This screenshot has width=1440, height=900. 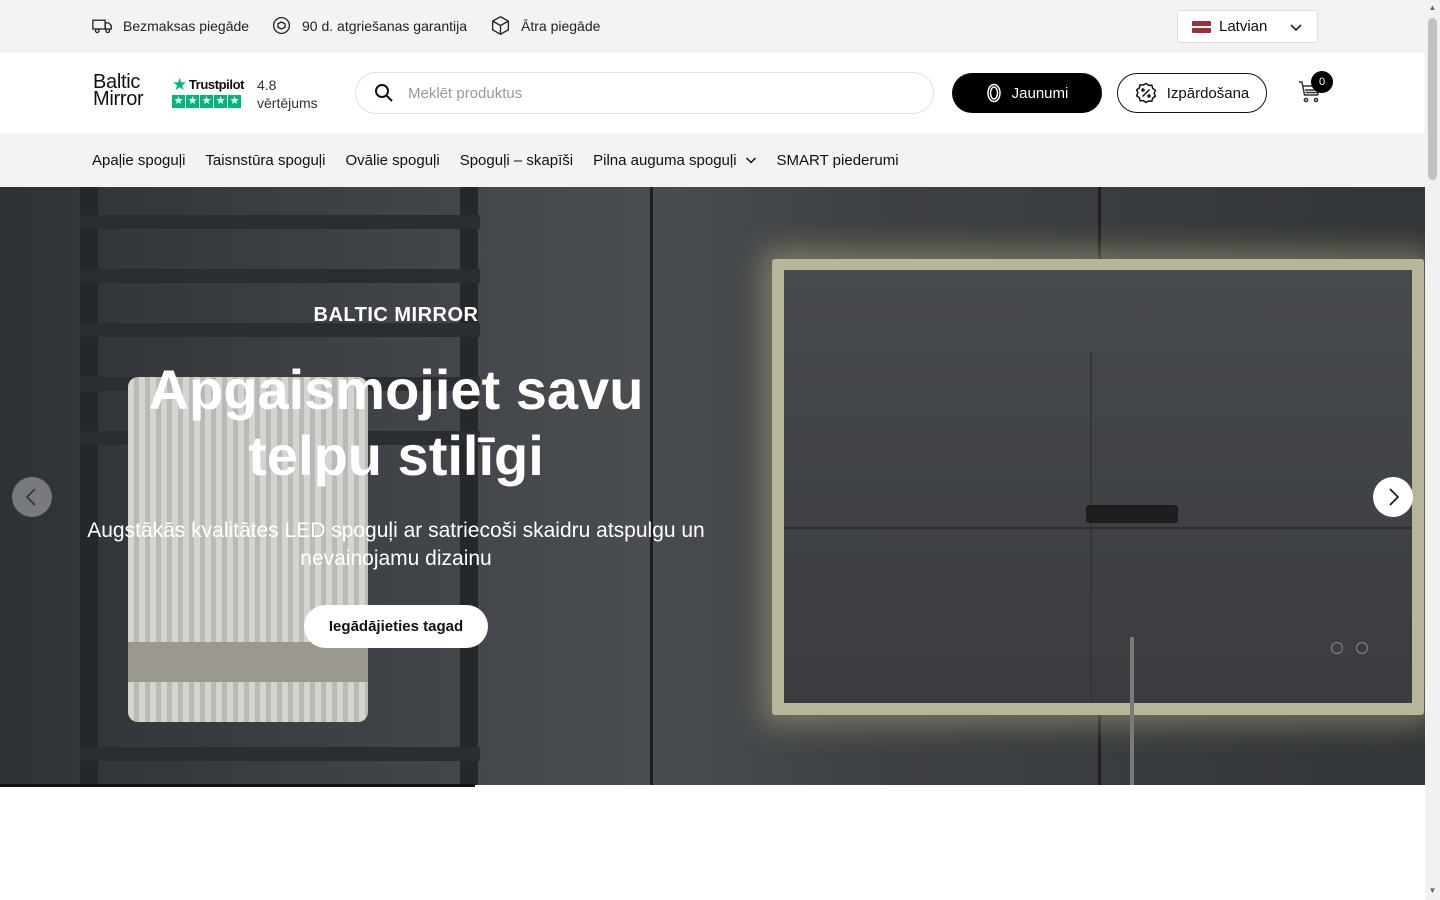 What do you see at coordinates (265, 160) in the screenshot?
I see `nav-item-rectangular-mirrors: Taisnstūra spoguļi` at bounding box center [265, 160].